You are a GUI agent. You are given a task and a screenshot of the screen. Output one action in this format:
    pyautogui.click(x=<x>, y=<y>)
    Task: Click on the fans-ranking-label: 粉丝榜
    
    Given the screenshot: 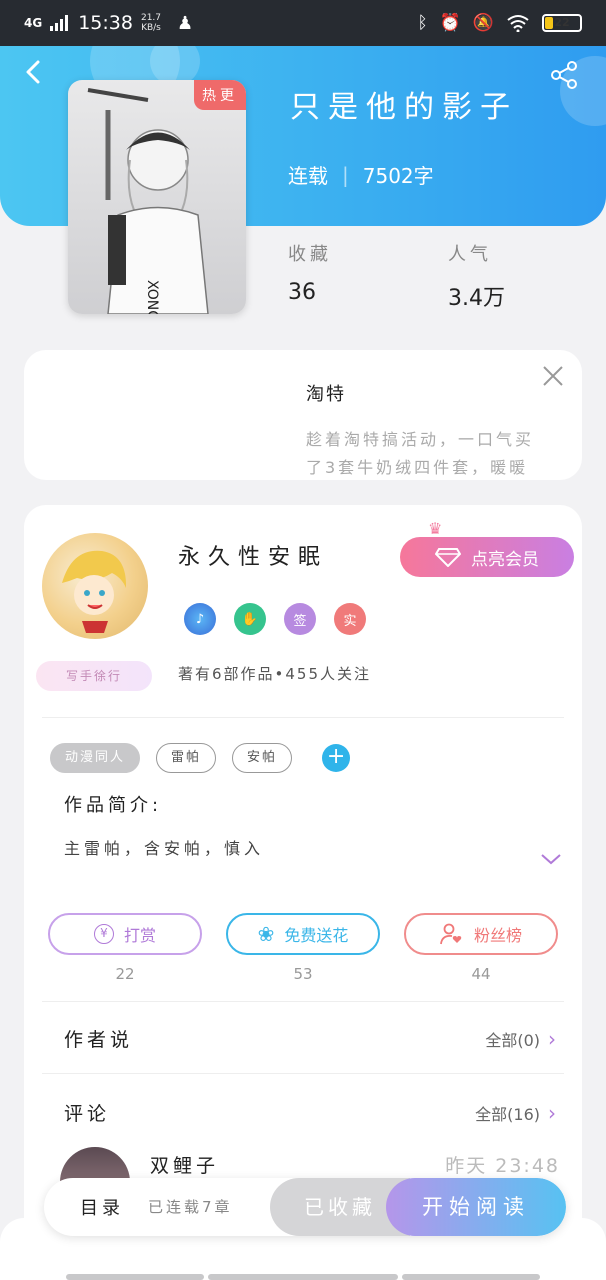 What is the action you would take?
    pyautogui.click(x=497, y=935)
    